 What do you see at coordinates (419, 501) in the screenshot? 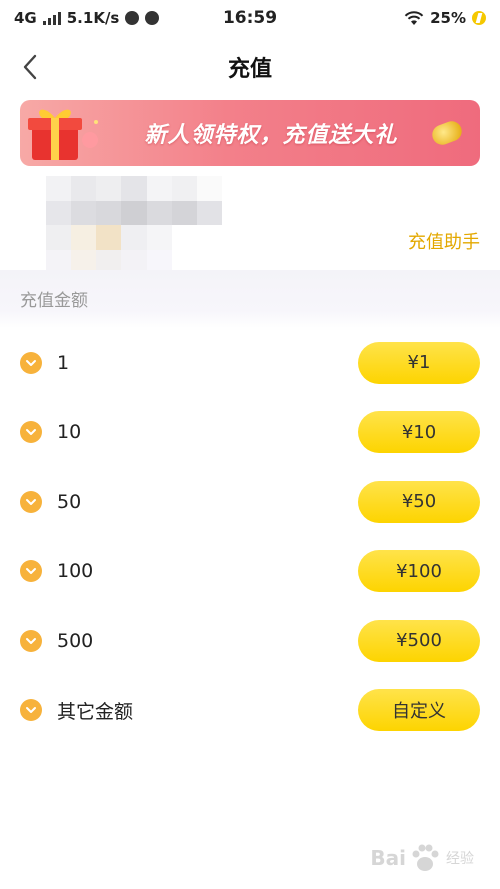
I see `price-button-50: ¥50` at bounding box center [419, 501].